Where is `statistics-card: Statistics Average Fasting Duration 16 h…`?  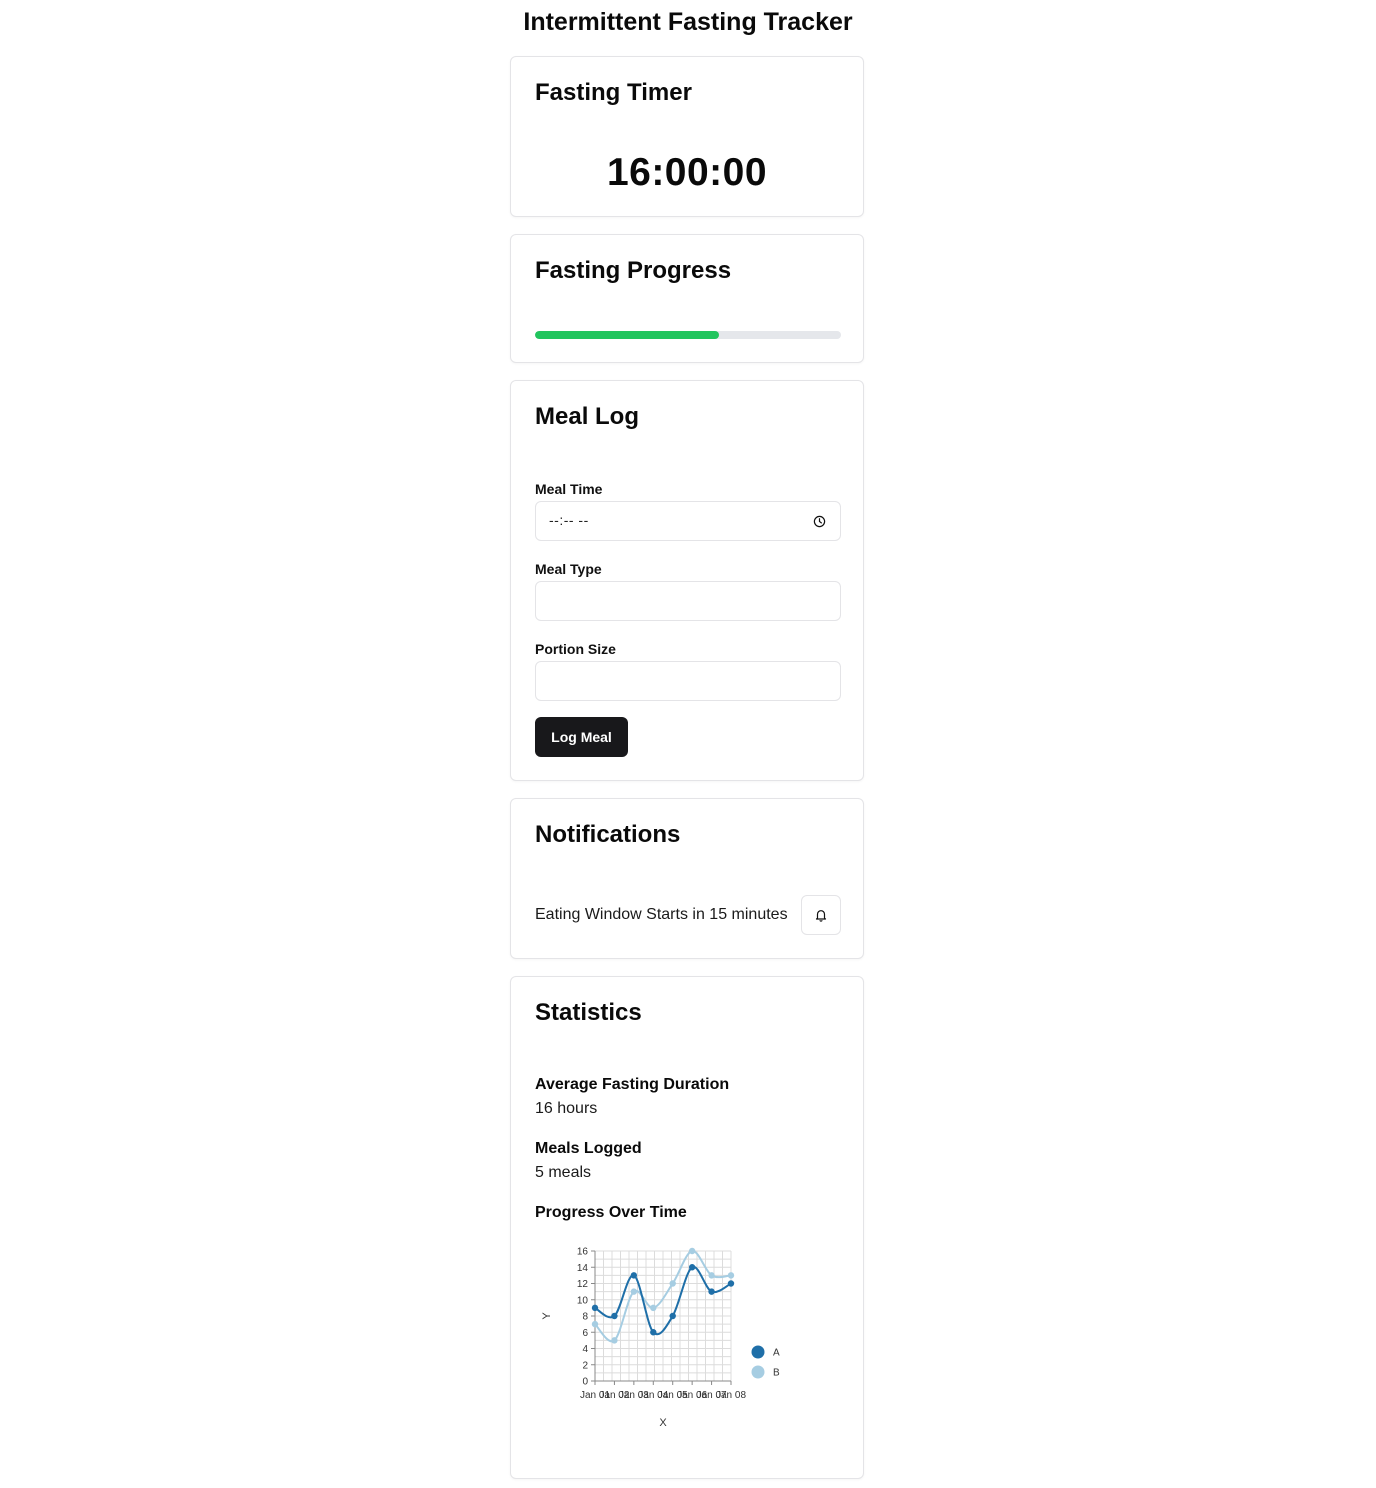 statistics-card: Statistics Average Fasting Duration 16 h… is located at coordinates (687, 1227).